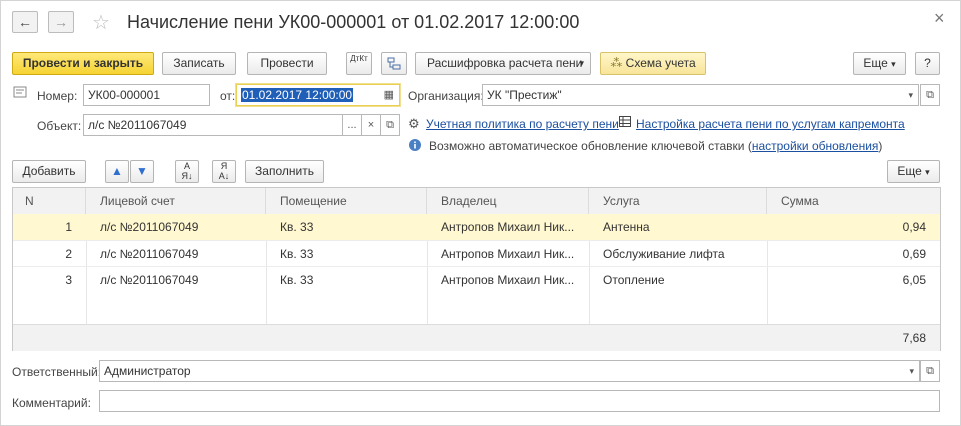 This screenshot has width=961, height=426. Describe the element at coordinates (660, 63) in the screenshot. I see `accounting-scheme-label: Схема учета` at that location.